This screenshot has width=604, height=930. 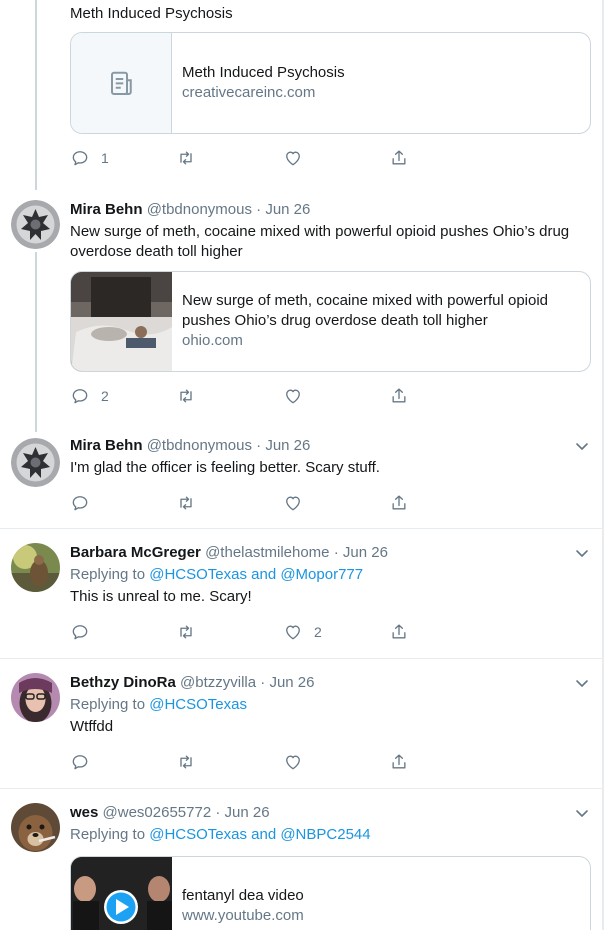 What do you see at coordinates (105, 396) in the screenshot?
I see `reply-count: 2` at bounding box center [105, 396].